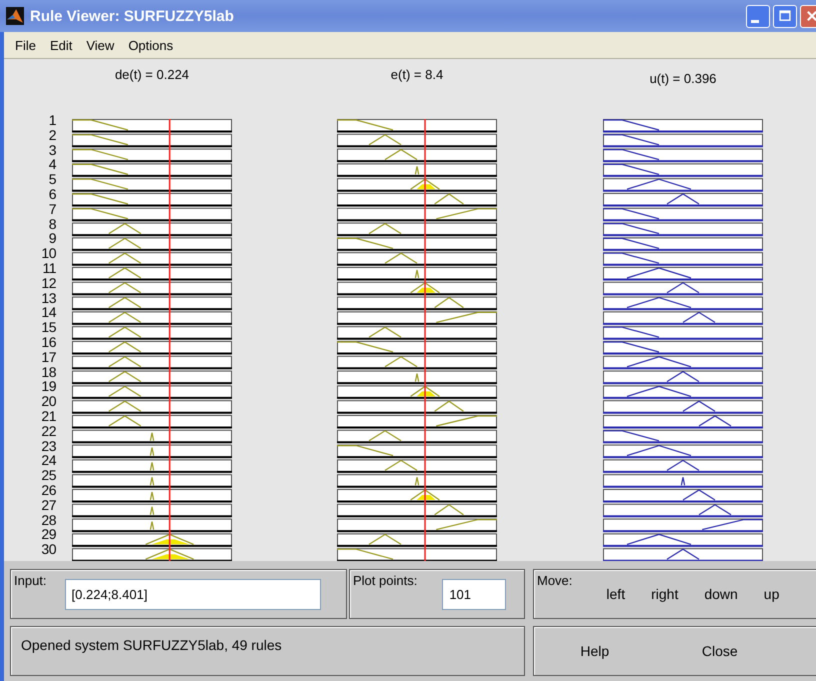  What do you see at coordinates (52, 224) in the screenshot?
I see `rule-number: 8` at bounding box center [52, 224].